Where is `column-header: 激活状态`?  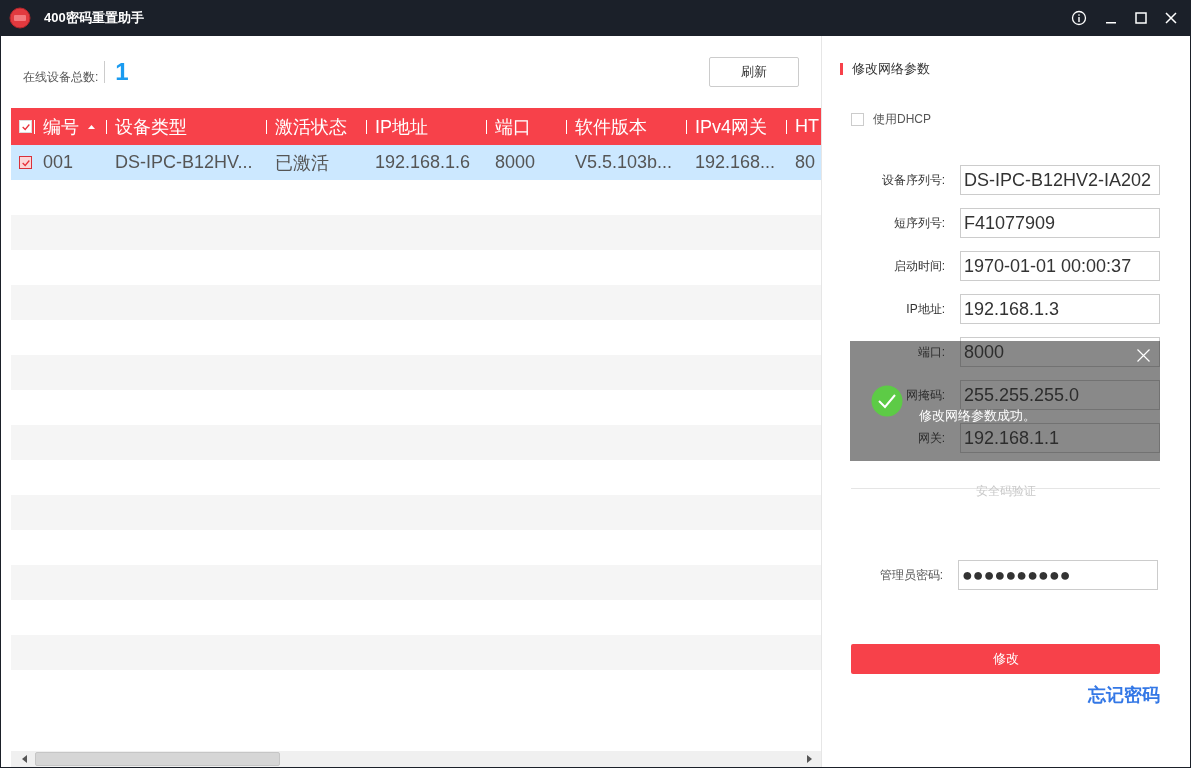
column-header: 激活状态 is located at coordinates (311, 126).